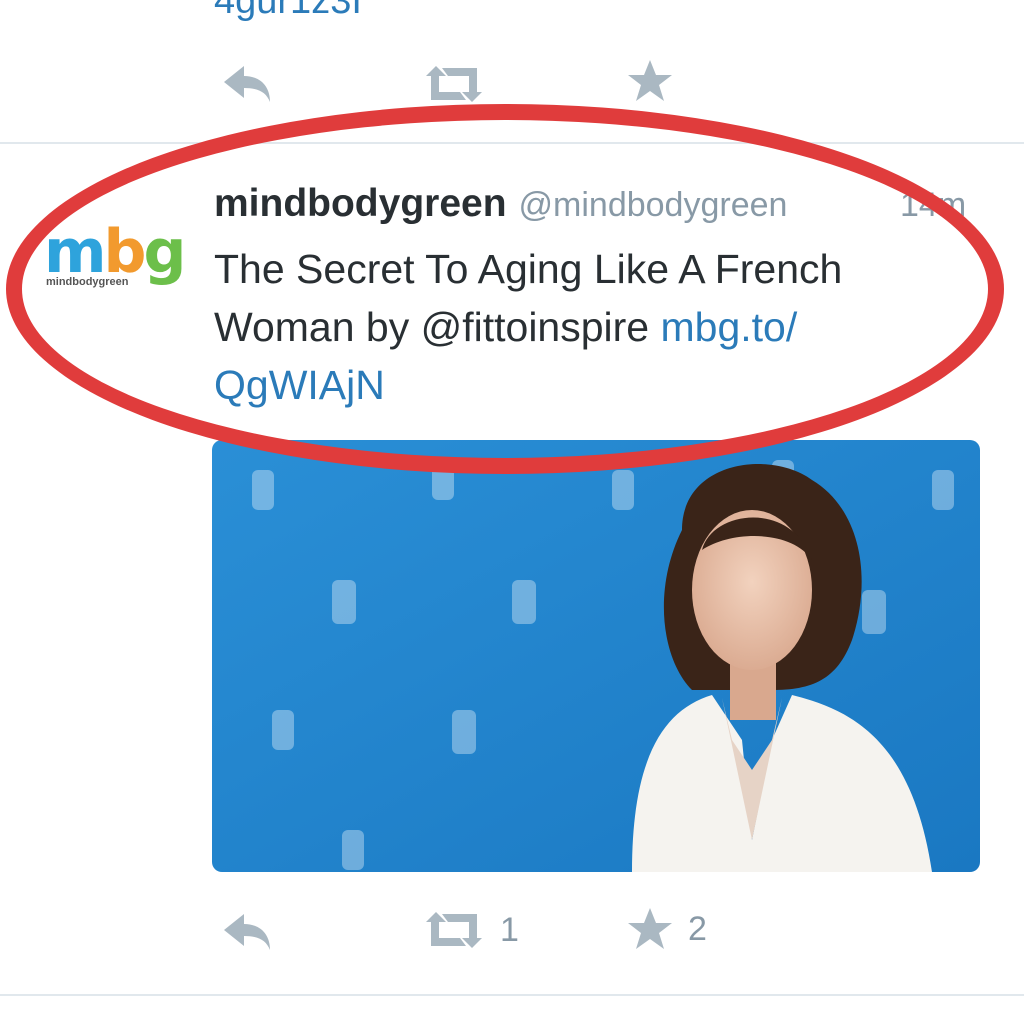  What do you see at coordinates (115, 252) in the screenshot?
I see `mbg-logo: mbg` at bounding box center [115, 252].